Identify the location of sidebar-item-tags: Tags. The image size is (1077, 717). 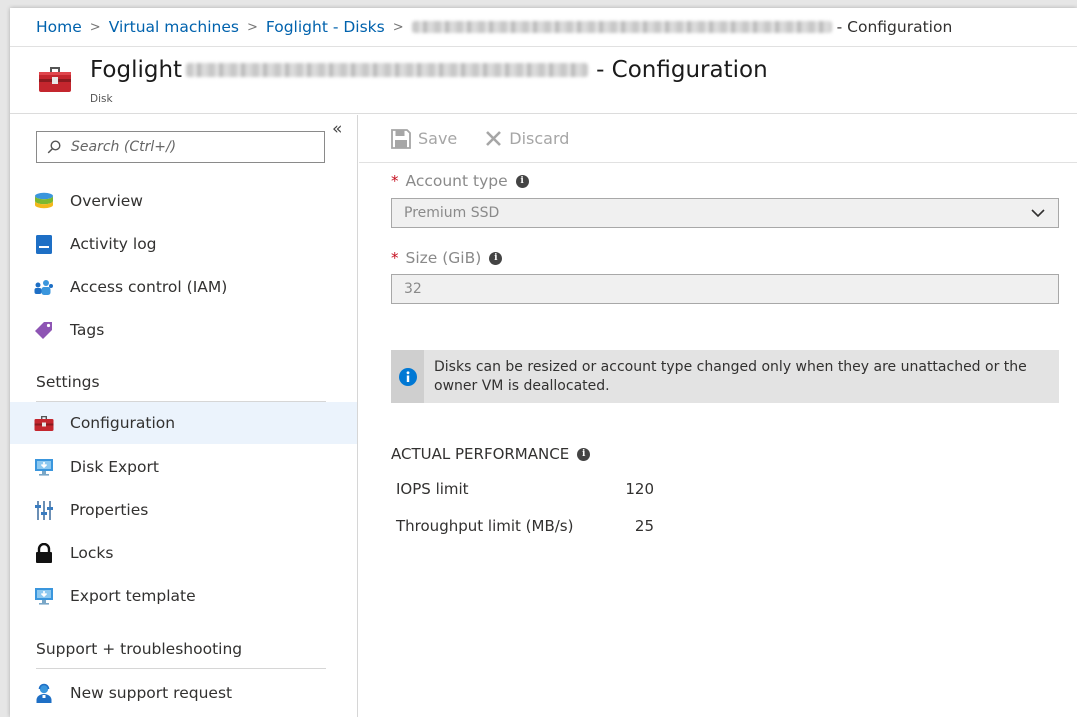
(183, 330).